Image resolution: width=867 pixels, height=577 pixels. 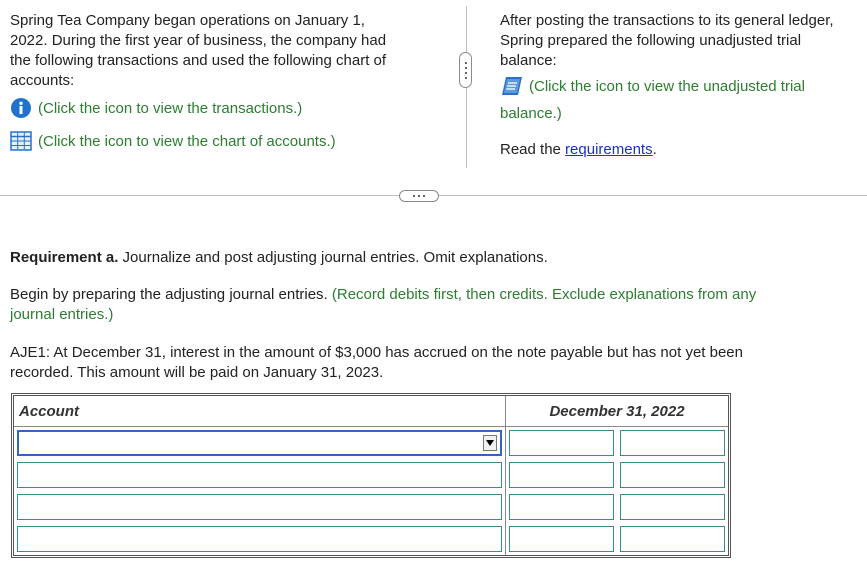 I want to click on trial-balance-link-cont: balance.), so click(x=531, y=114).